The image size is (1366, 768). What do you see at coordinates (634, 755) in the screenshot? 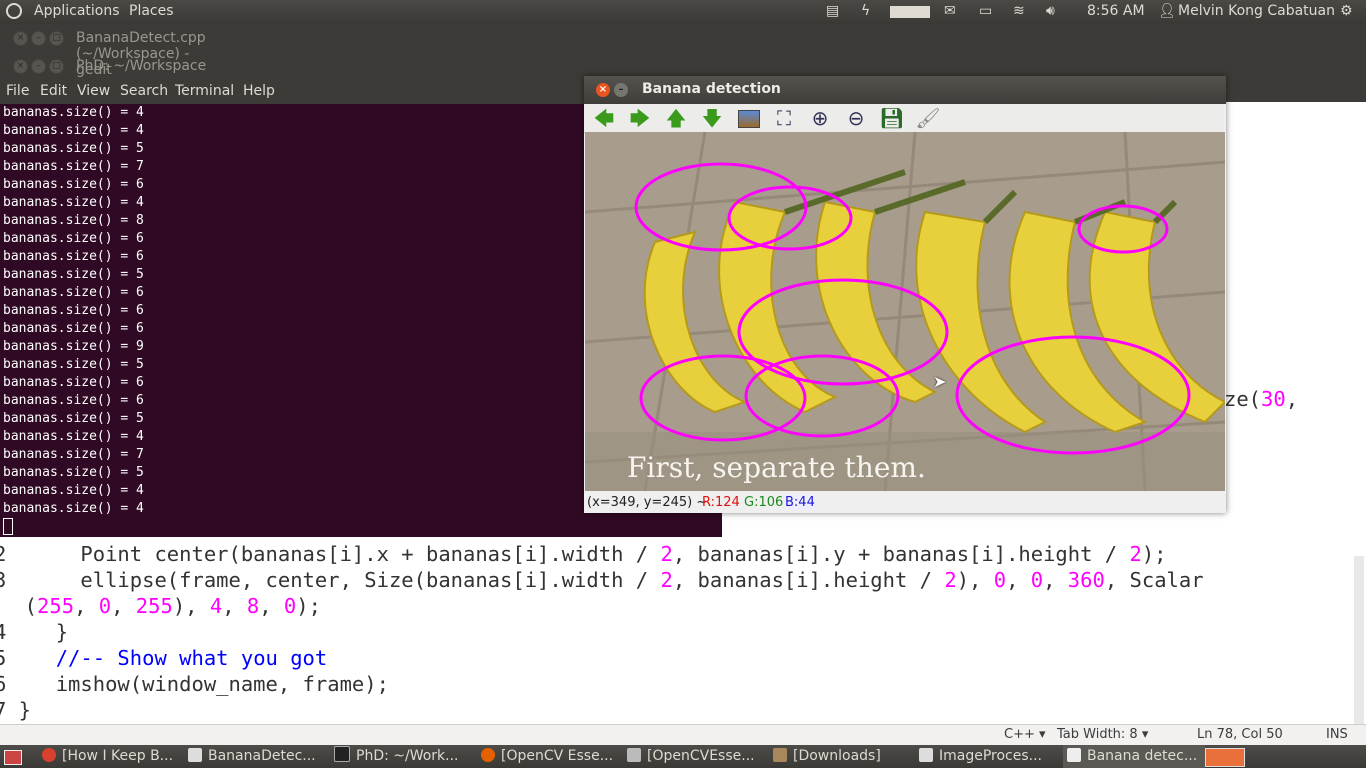
I see `document-viewer-icon` at bounding box center [634, 755].